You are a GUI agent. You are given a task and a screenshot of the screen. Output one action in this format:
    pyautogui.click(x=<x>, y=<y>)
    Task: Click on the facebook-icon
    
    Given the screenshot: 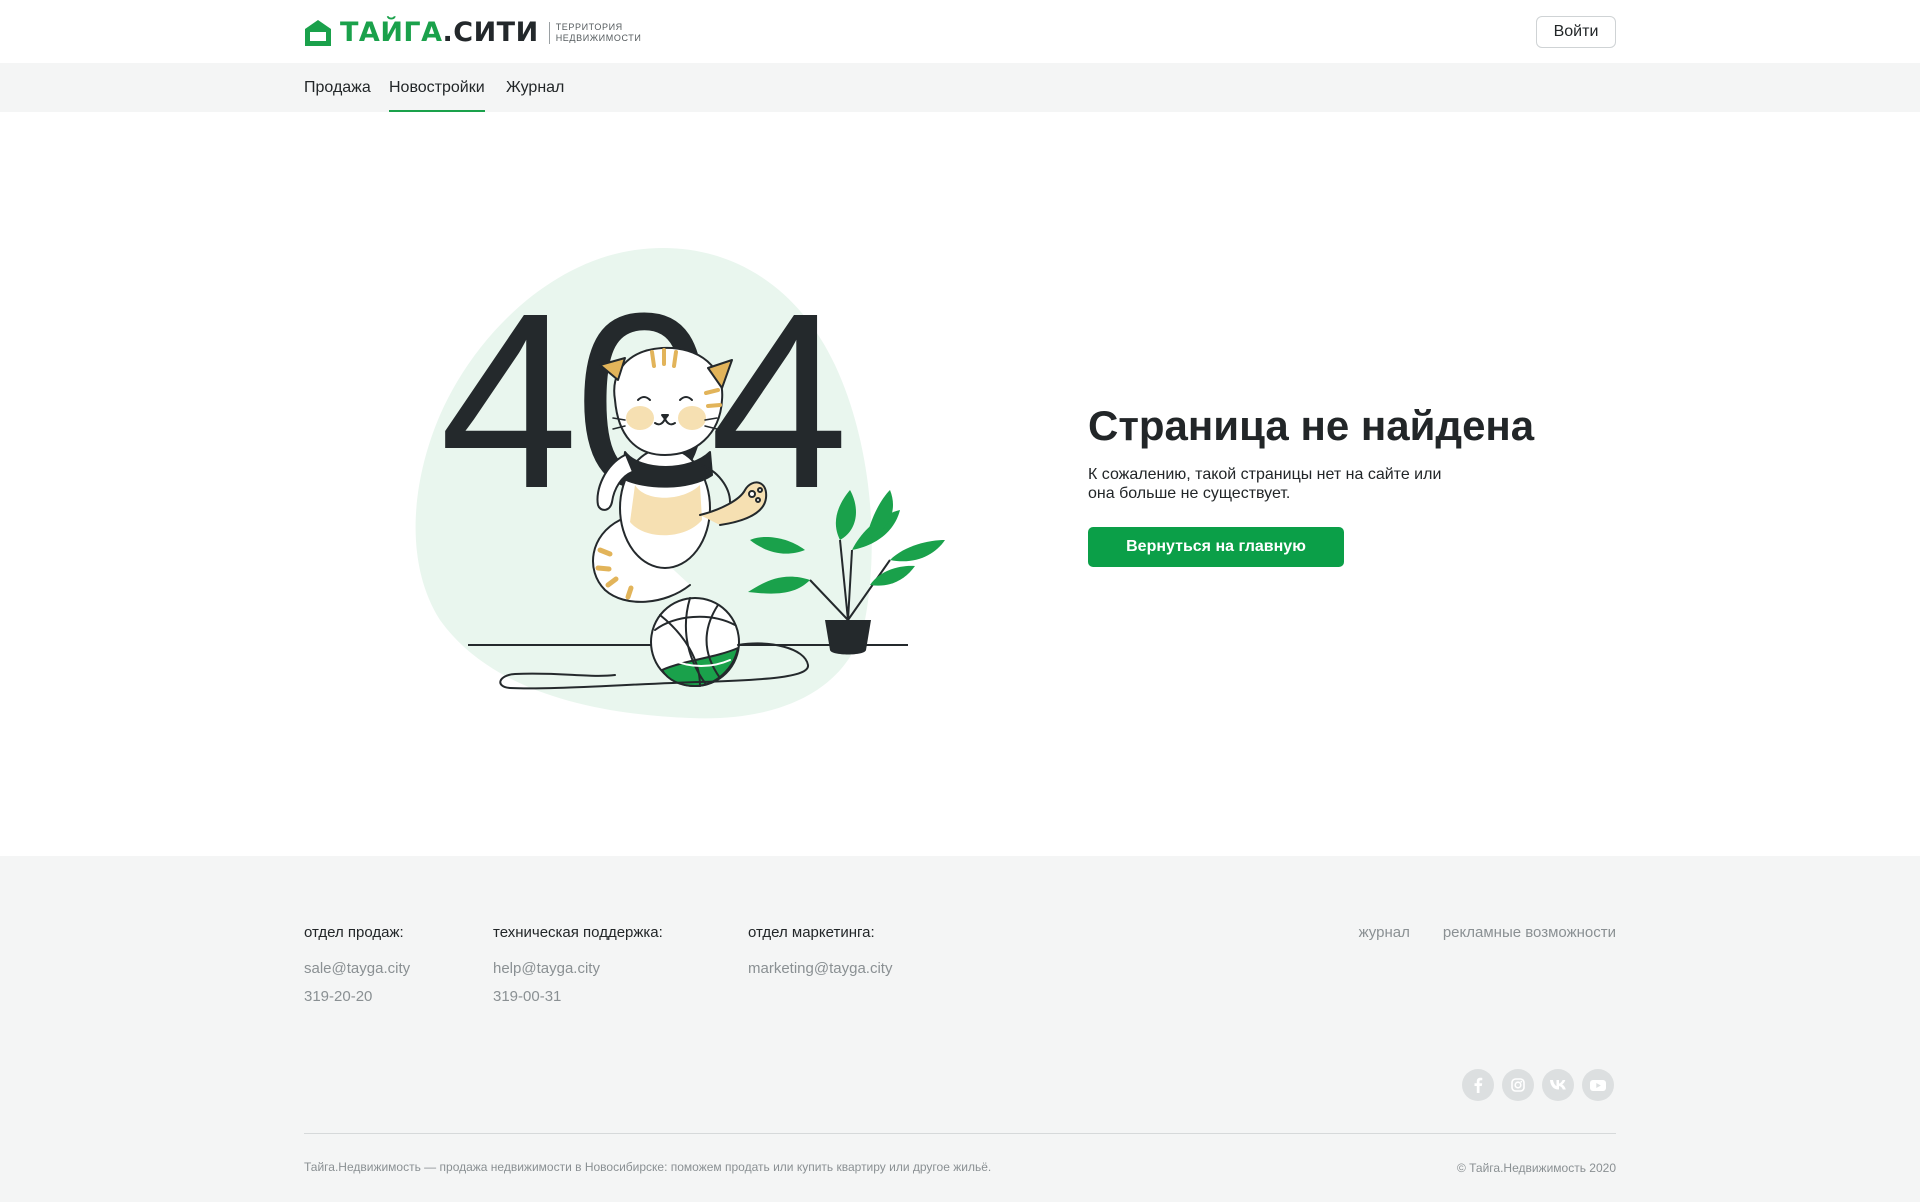 What is the action you would take?
    pyautogui.click(x=1478, y=1085)
    